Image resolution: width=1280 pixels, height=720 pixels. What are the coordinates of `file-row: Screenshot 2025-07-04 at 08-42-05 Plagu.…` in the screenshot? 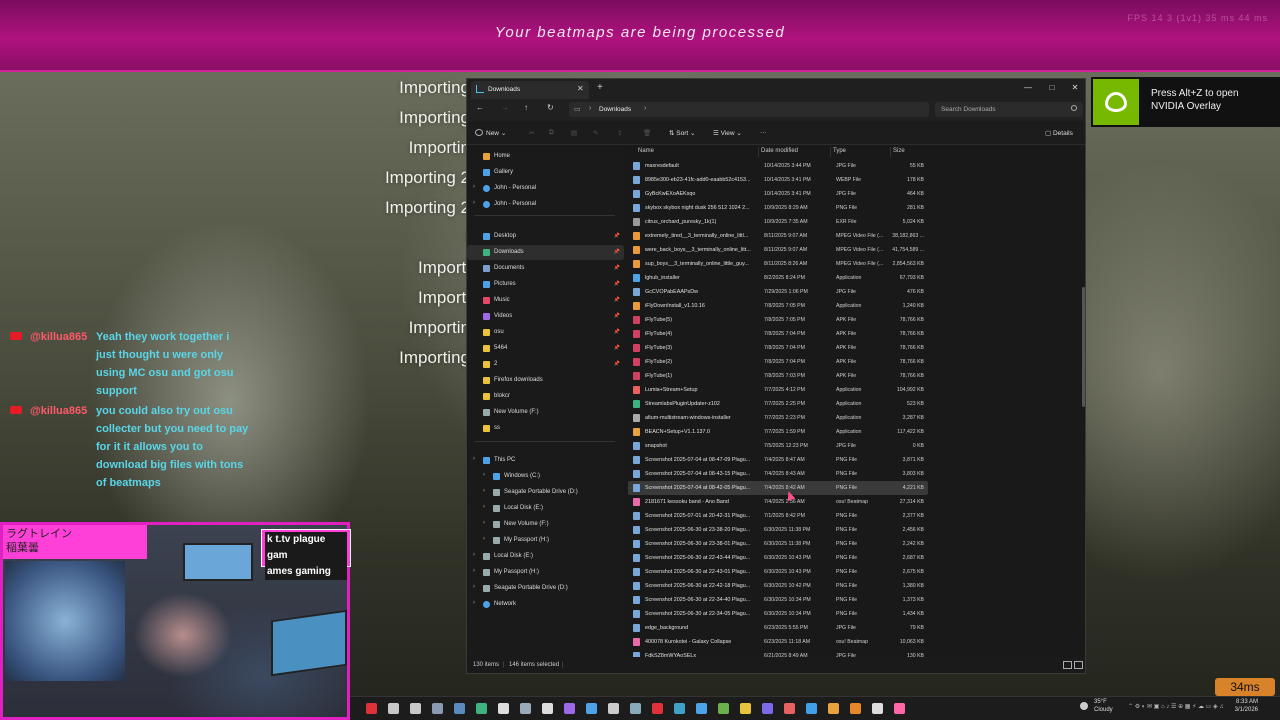 It's located at (778, 488).